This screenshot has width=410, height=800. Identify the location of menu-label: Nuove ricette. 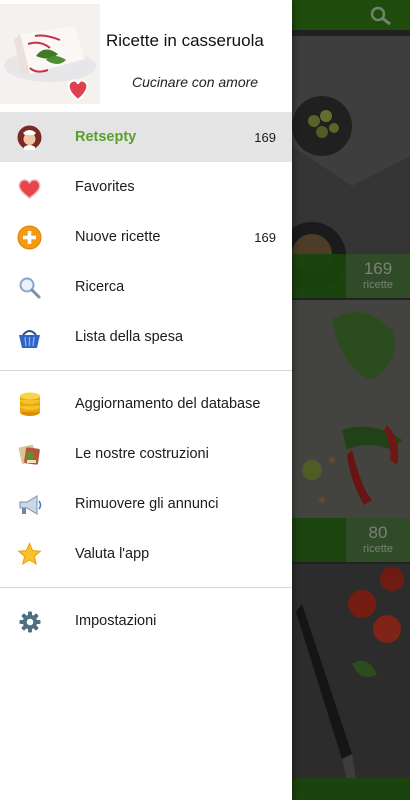
(118, 237).